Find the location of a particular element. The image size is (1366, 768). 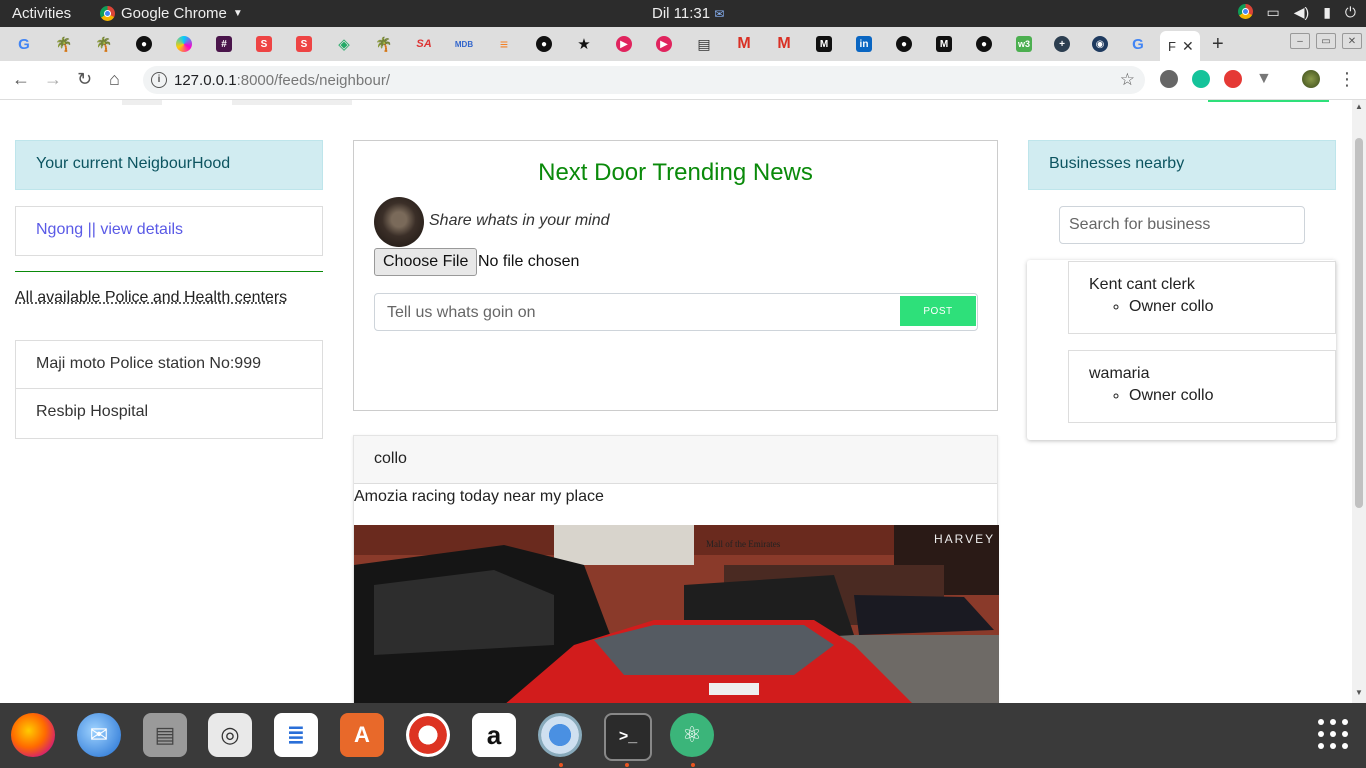

app-menu: Google Chrome ▼ is located at coordinates (171, 13).